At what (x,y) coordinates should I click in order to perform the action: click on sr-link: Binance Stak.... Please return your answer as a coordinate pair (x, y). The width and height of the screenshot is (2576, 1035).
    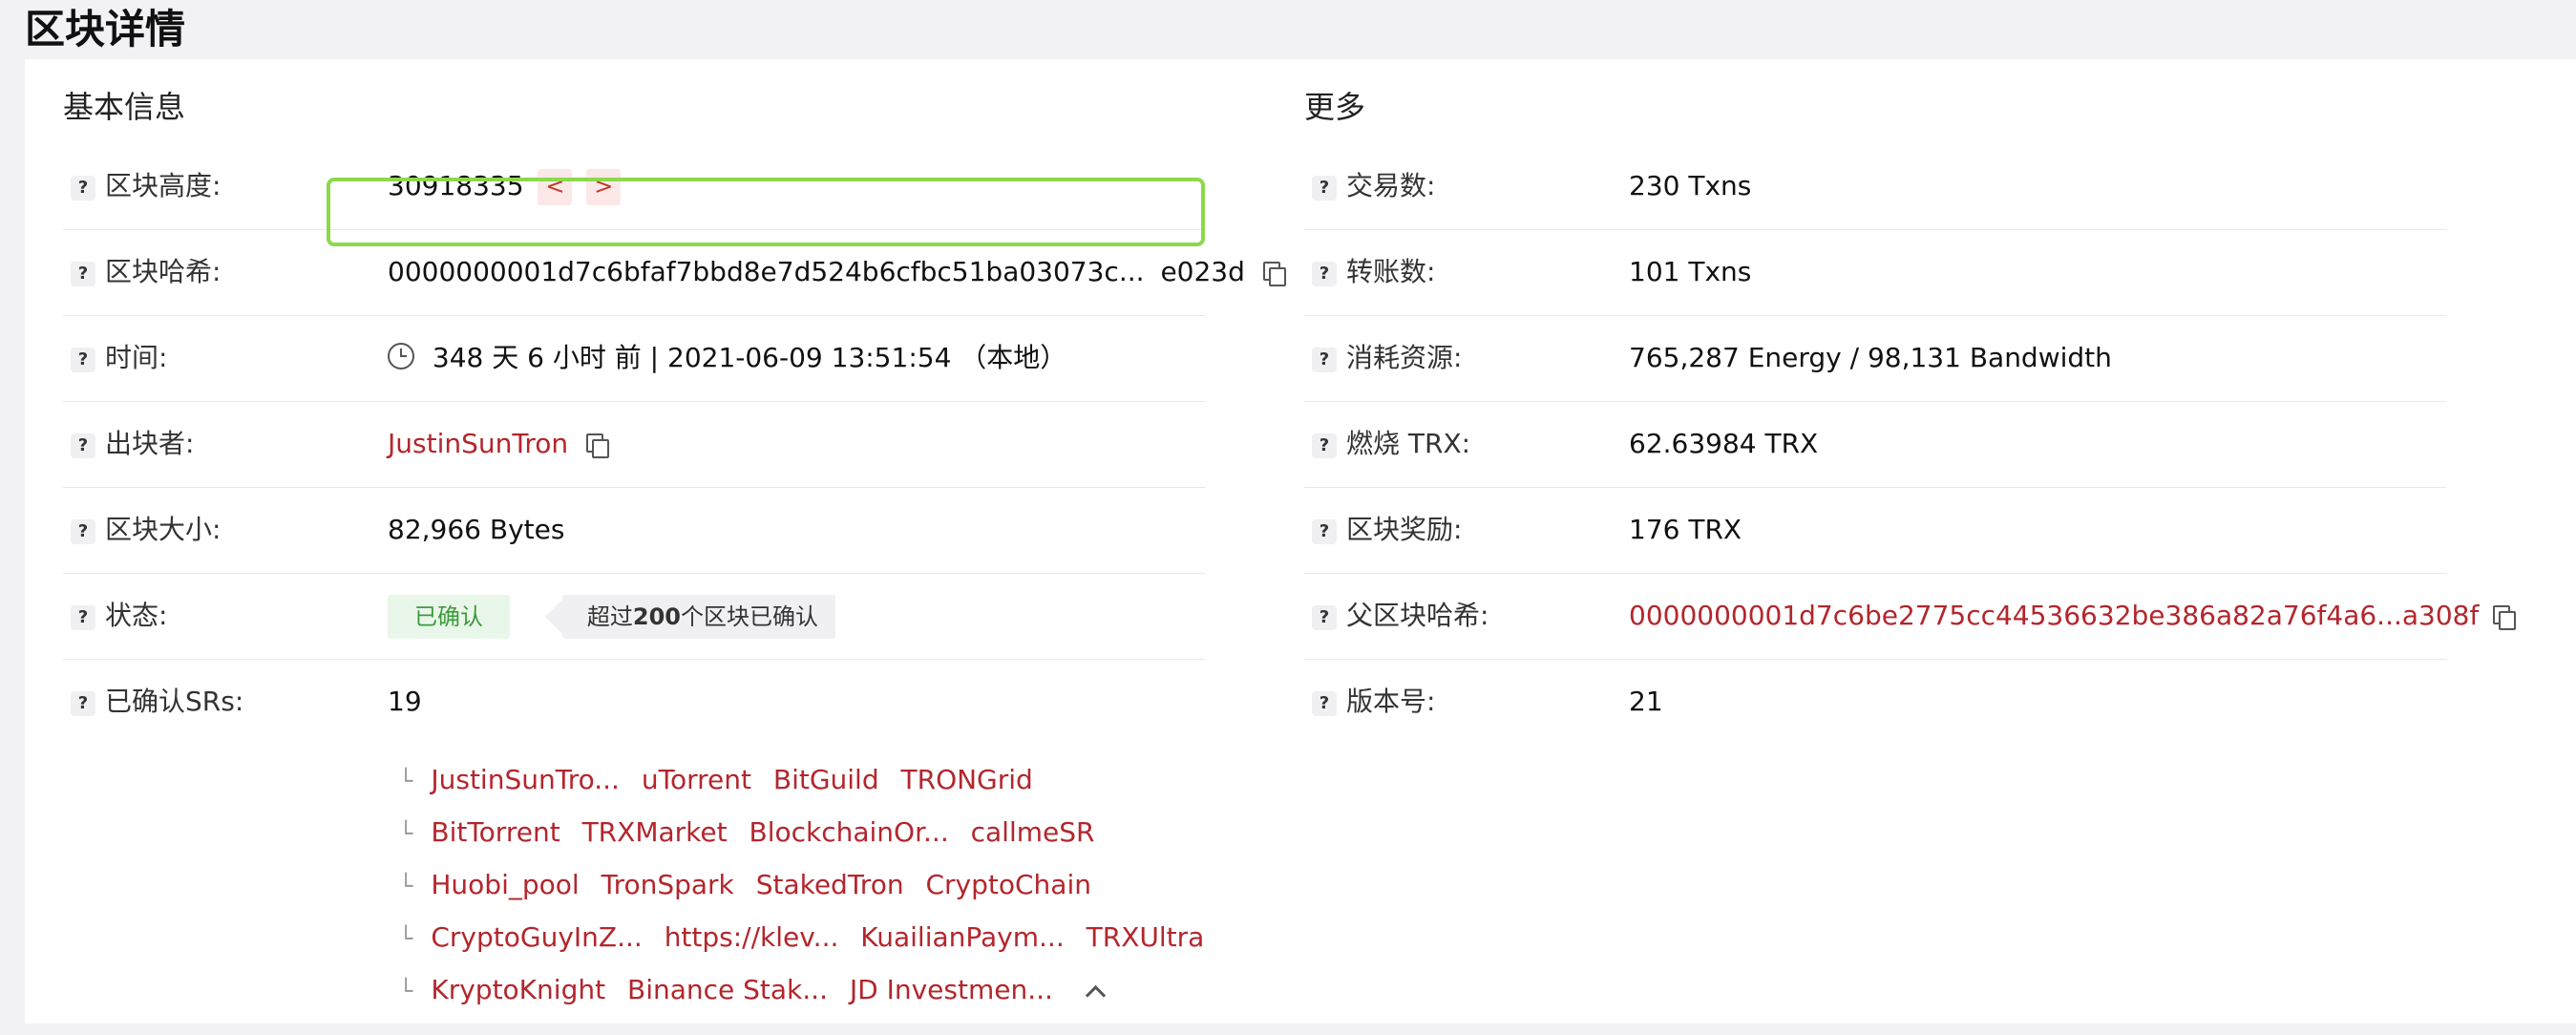
    Looking at the image, I should click on (727, 989).